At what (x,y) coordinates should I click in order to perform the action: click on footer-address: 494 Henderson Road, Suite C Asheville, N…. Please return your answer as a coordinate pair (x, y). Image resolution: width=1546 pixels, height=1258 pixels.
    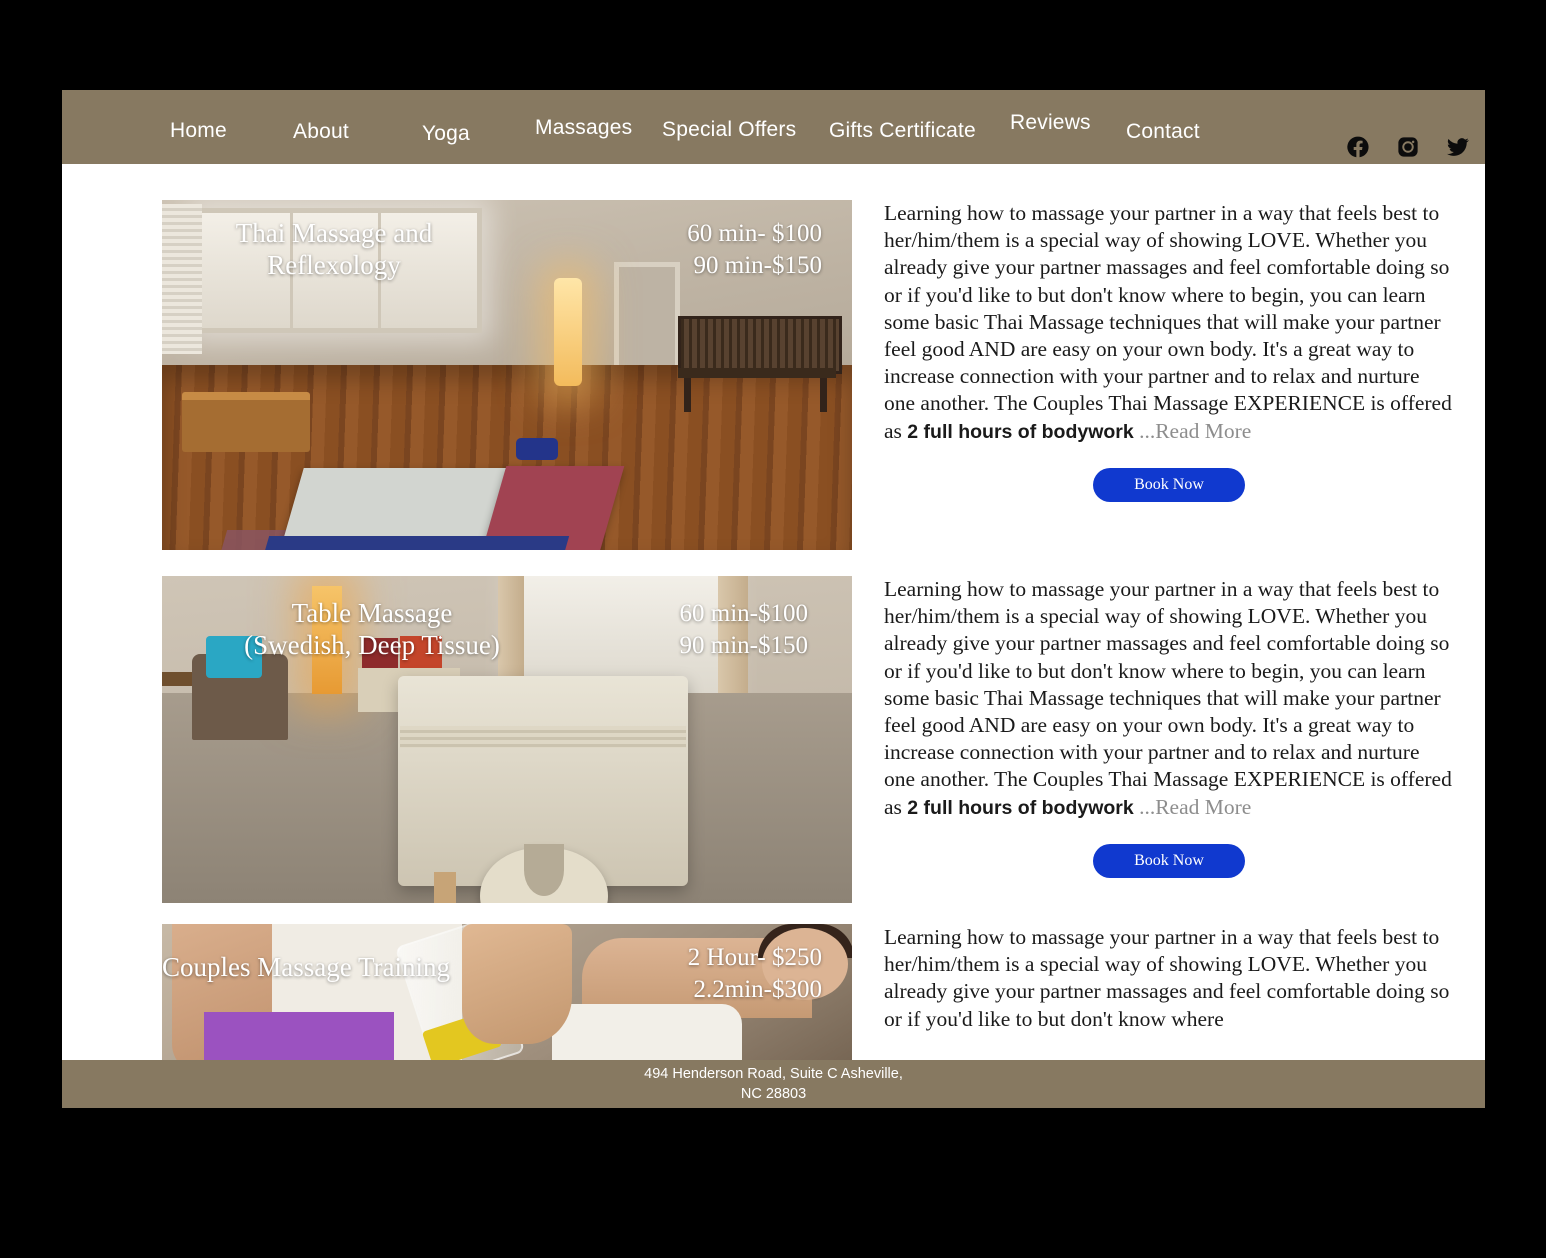
    Looking at the image, I should click on (773, 1084).